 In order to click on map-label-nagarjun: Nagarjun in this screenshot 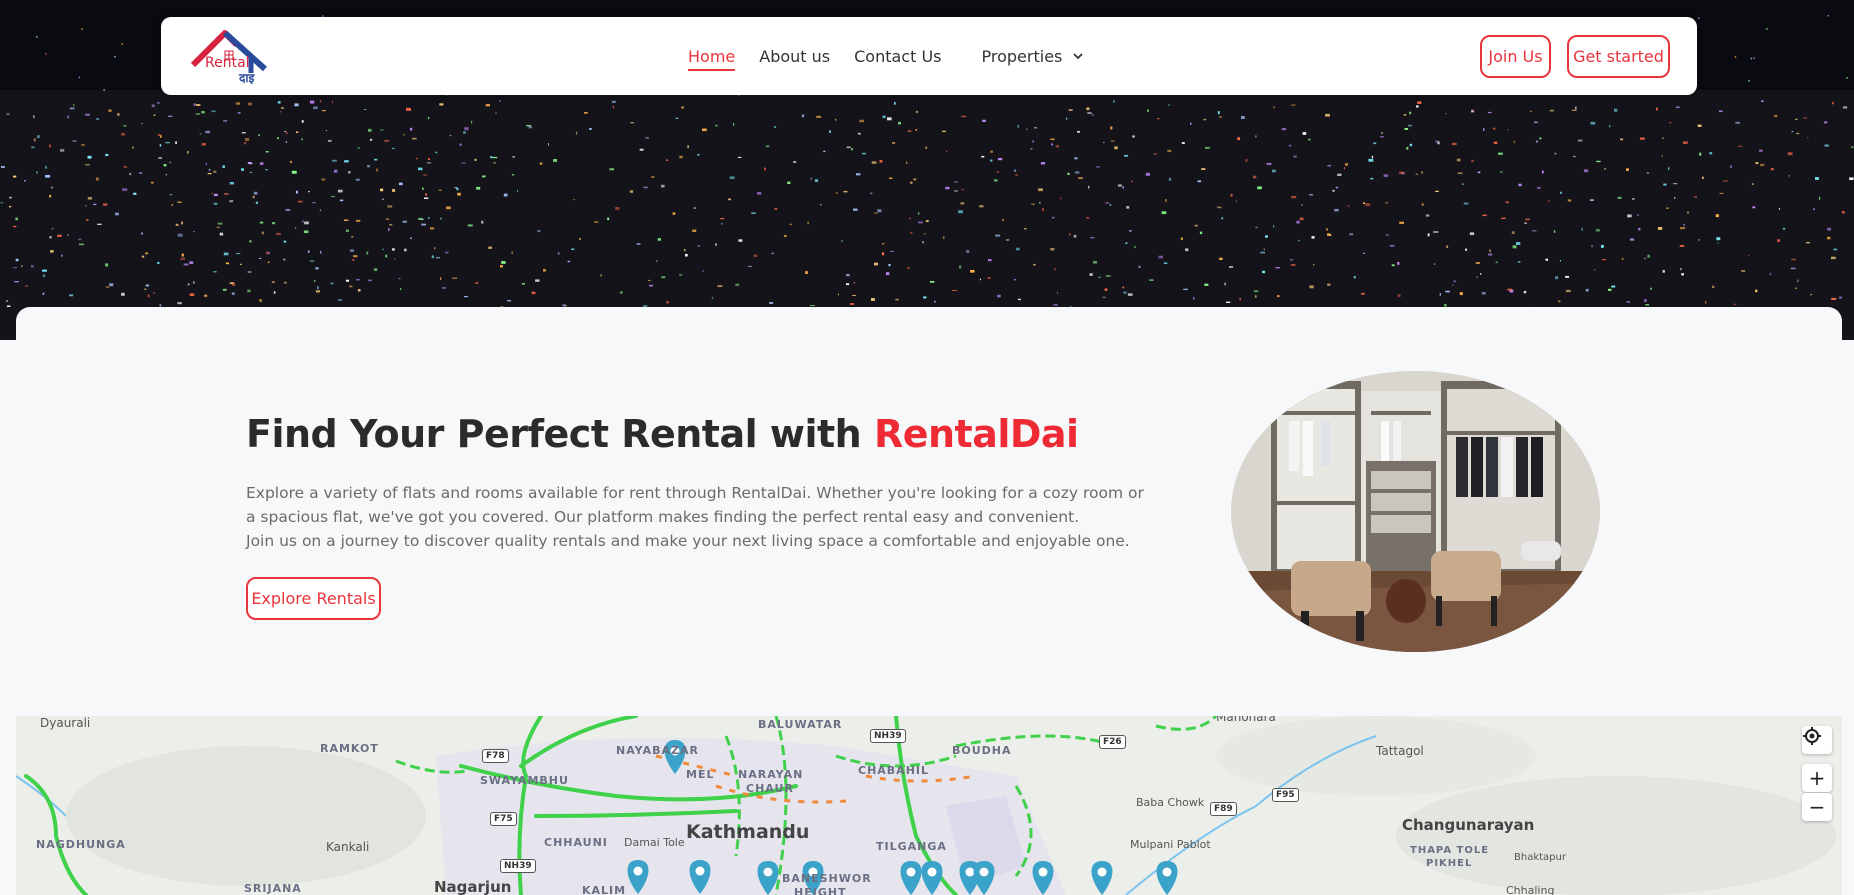, I will do `click(473, 886)`.